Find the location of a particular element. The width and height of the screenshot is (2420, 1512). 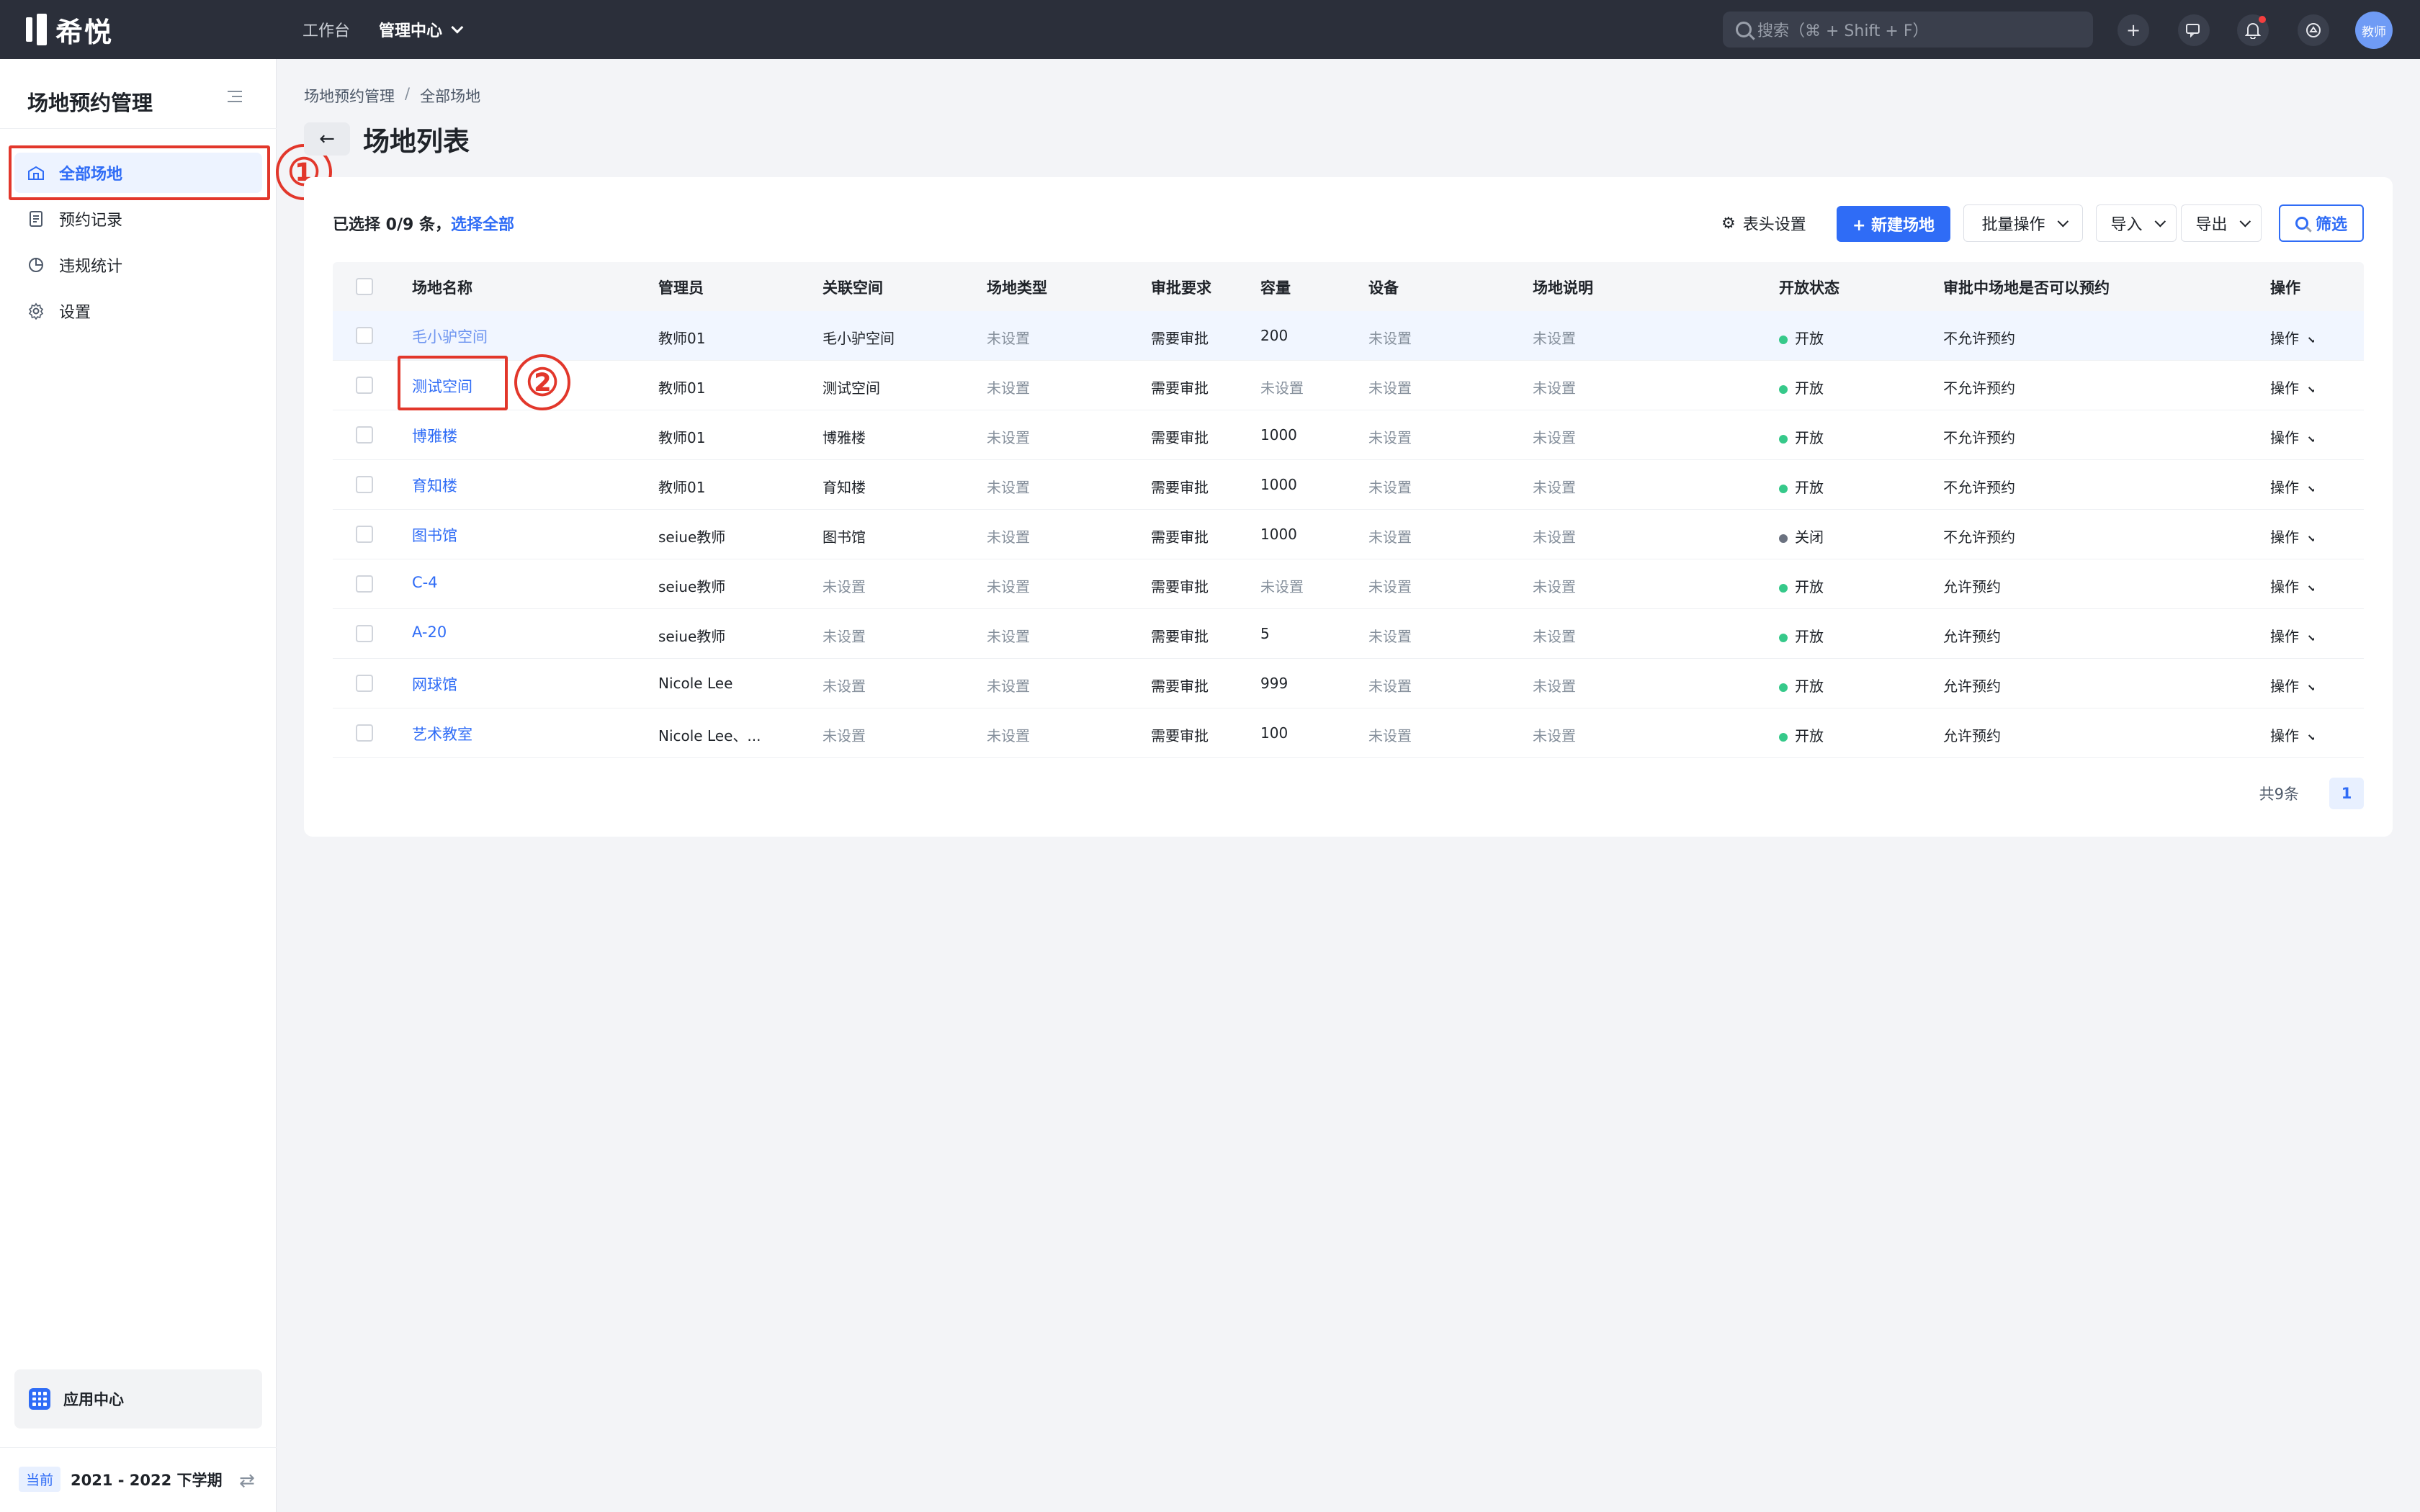

column-header: 审批中场地是否可以预约 is located at coordinates (2027, 288).